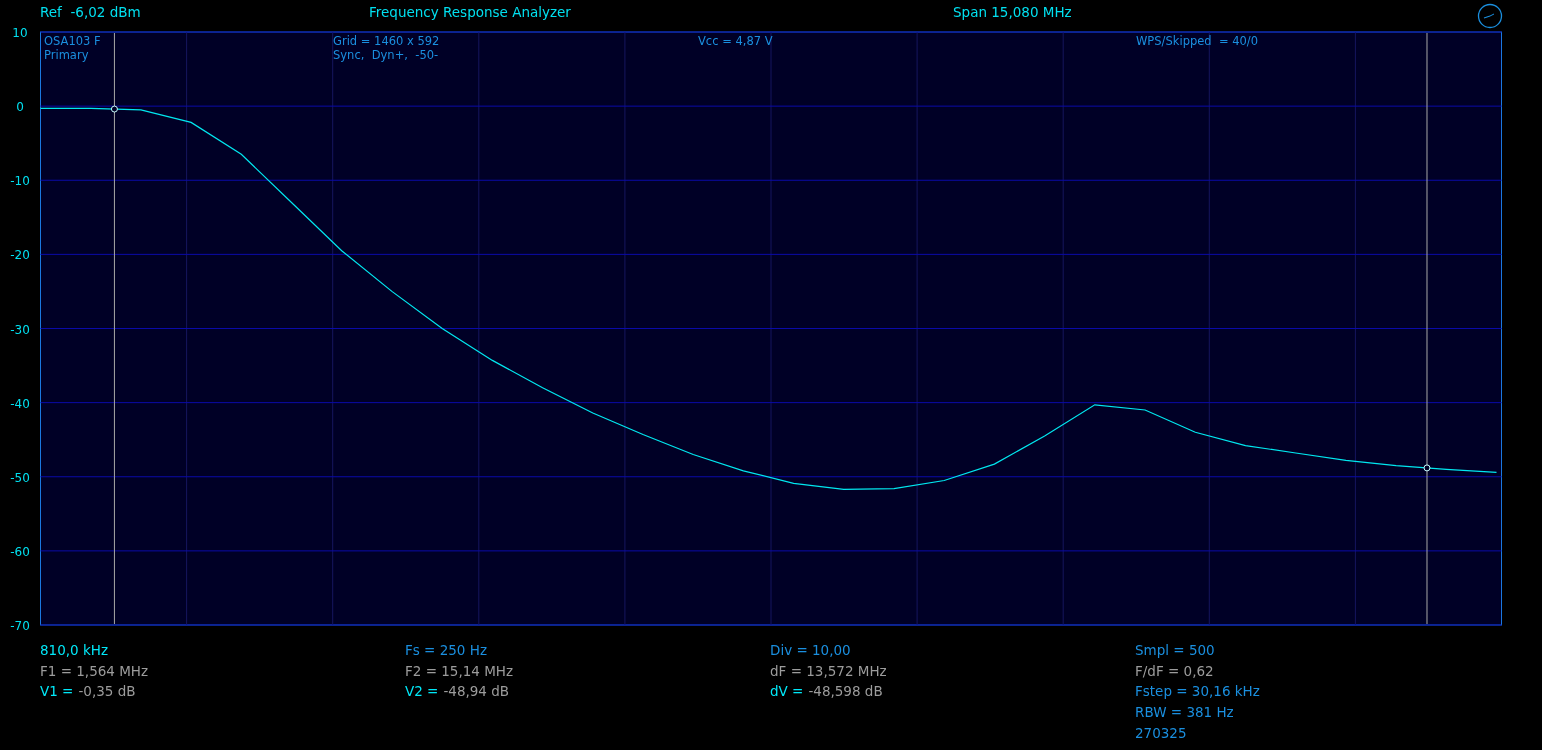  Describe the element at coordinates (74, 650) in the screenshot. I see `readout-text: 810,0 kHz` at that location.